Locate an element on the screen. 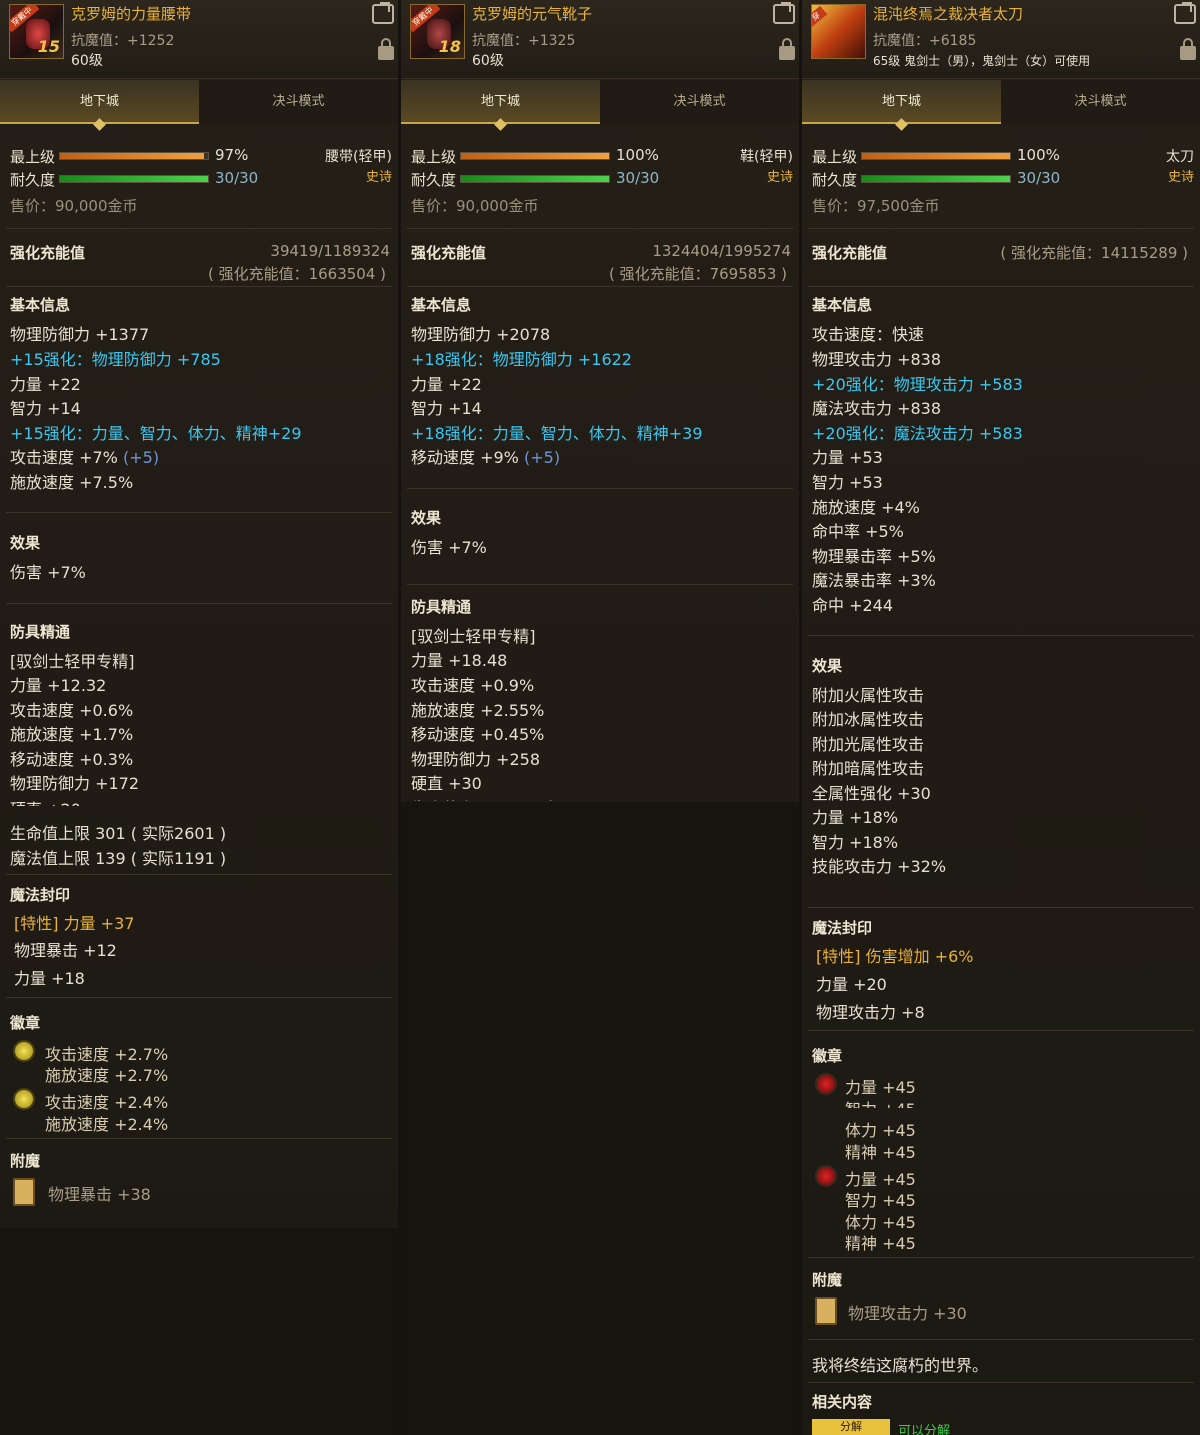 This screenshot has width=1200, height=1435. mastery-line: 力量 +12.32 is located at coordinates (58, 685).